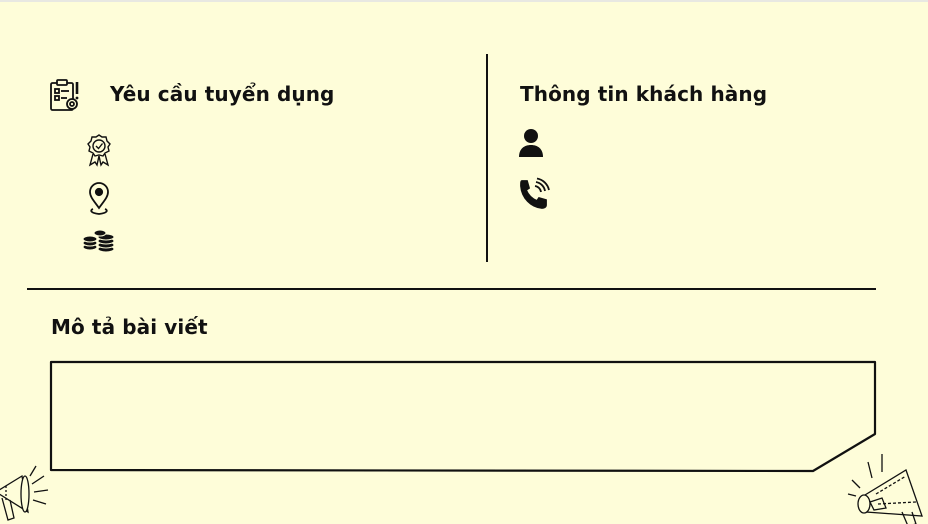  What do you see at coordinates (531, 143) in the screenshot?
I see `person-icon` at bounding box center [531, 143].